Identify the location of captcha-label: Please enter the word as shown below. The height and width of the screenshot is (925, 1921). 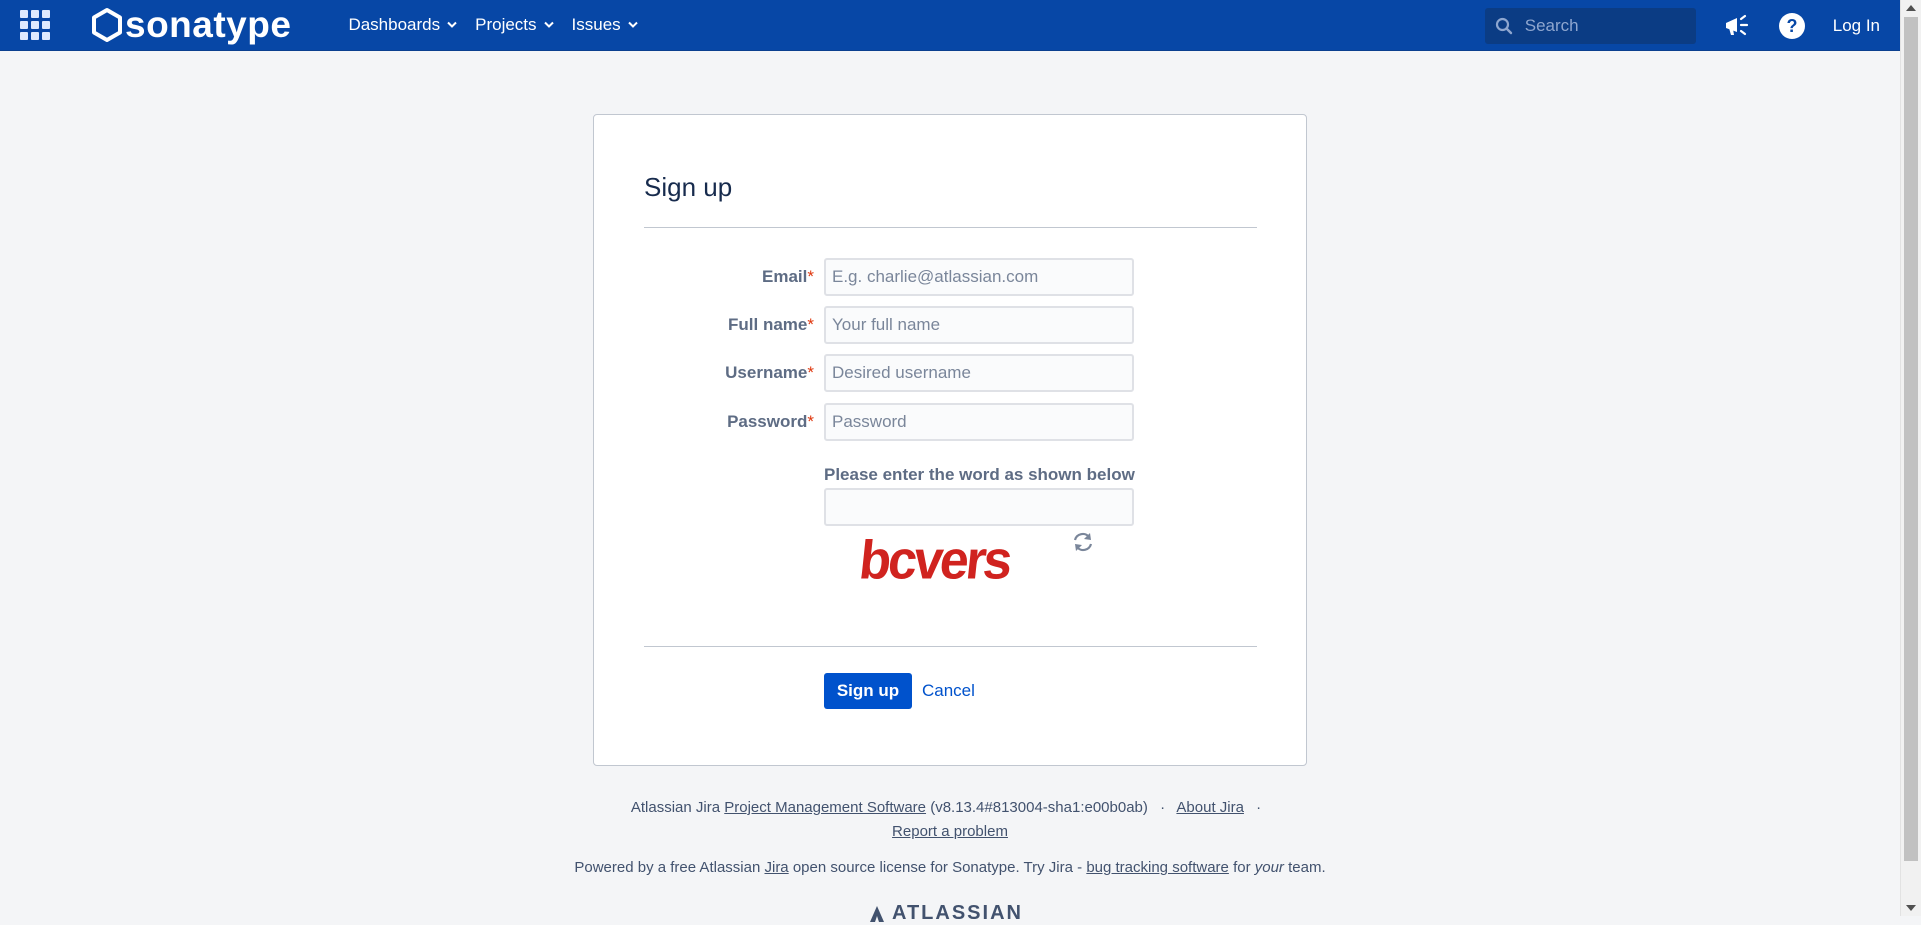
(979, 474).